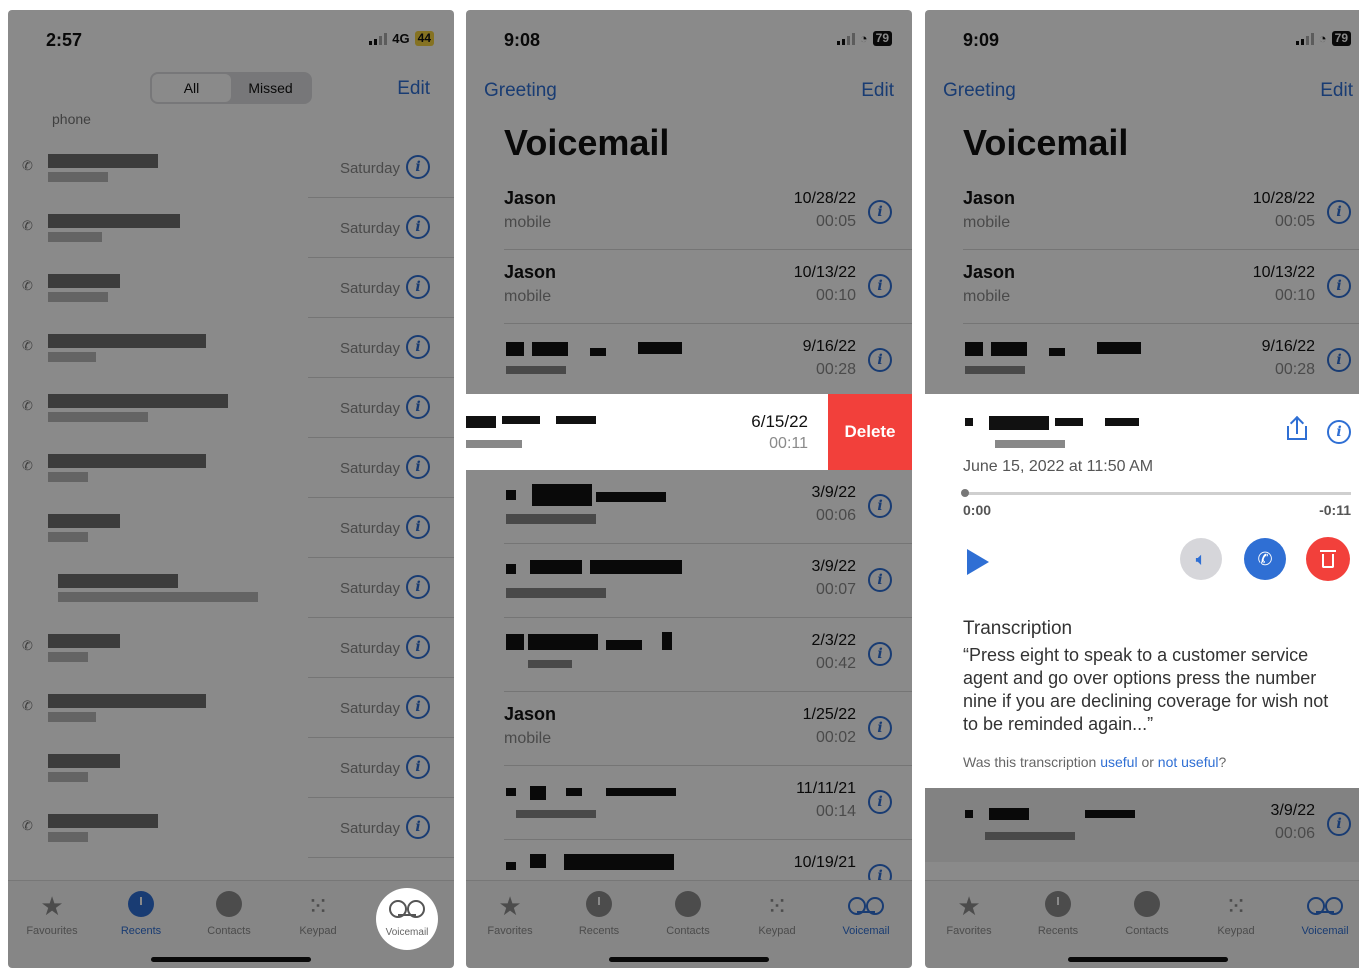  What do you see at coordinates (1297, 427) in the screenshot?
I see `share-icon` at bounding box center [1297, 427].